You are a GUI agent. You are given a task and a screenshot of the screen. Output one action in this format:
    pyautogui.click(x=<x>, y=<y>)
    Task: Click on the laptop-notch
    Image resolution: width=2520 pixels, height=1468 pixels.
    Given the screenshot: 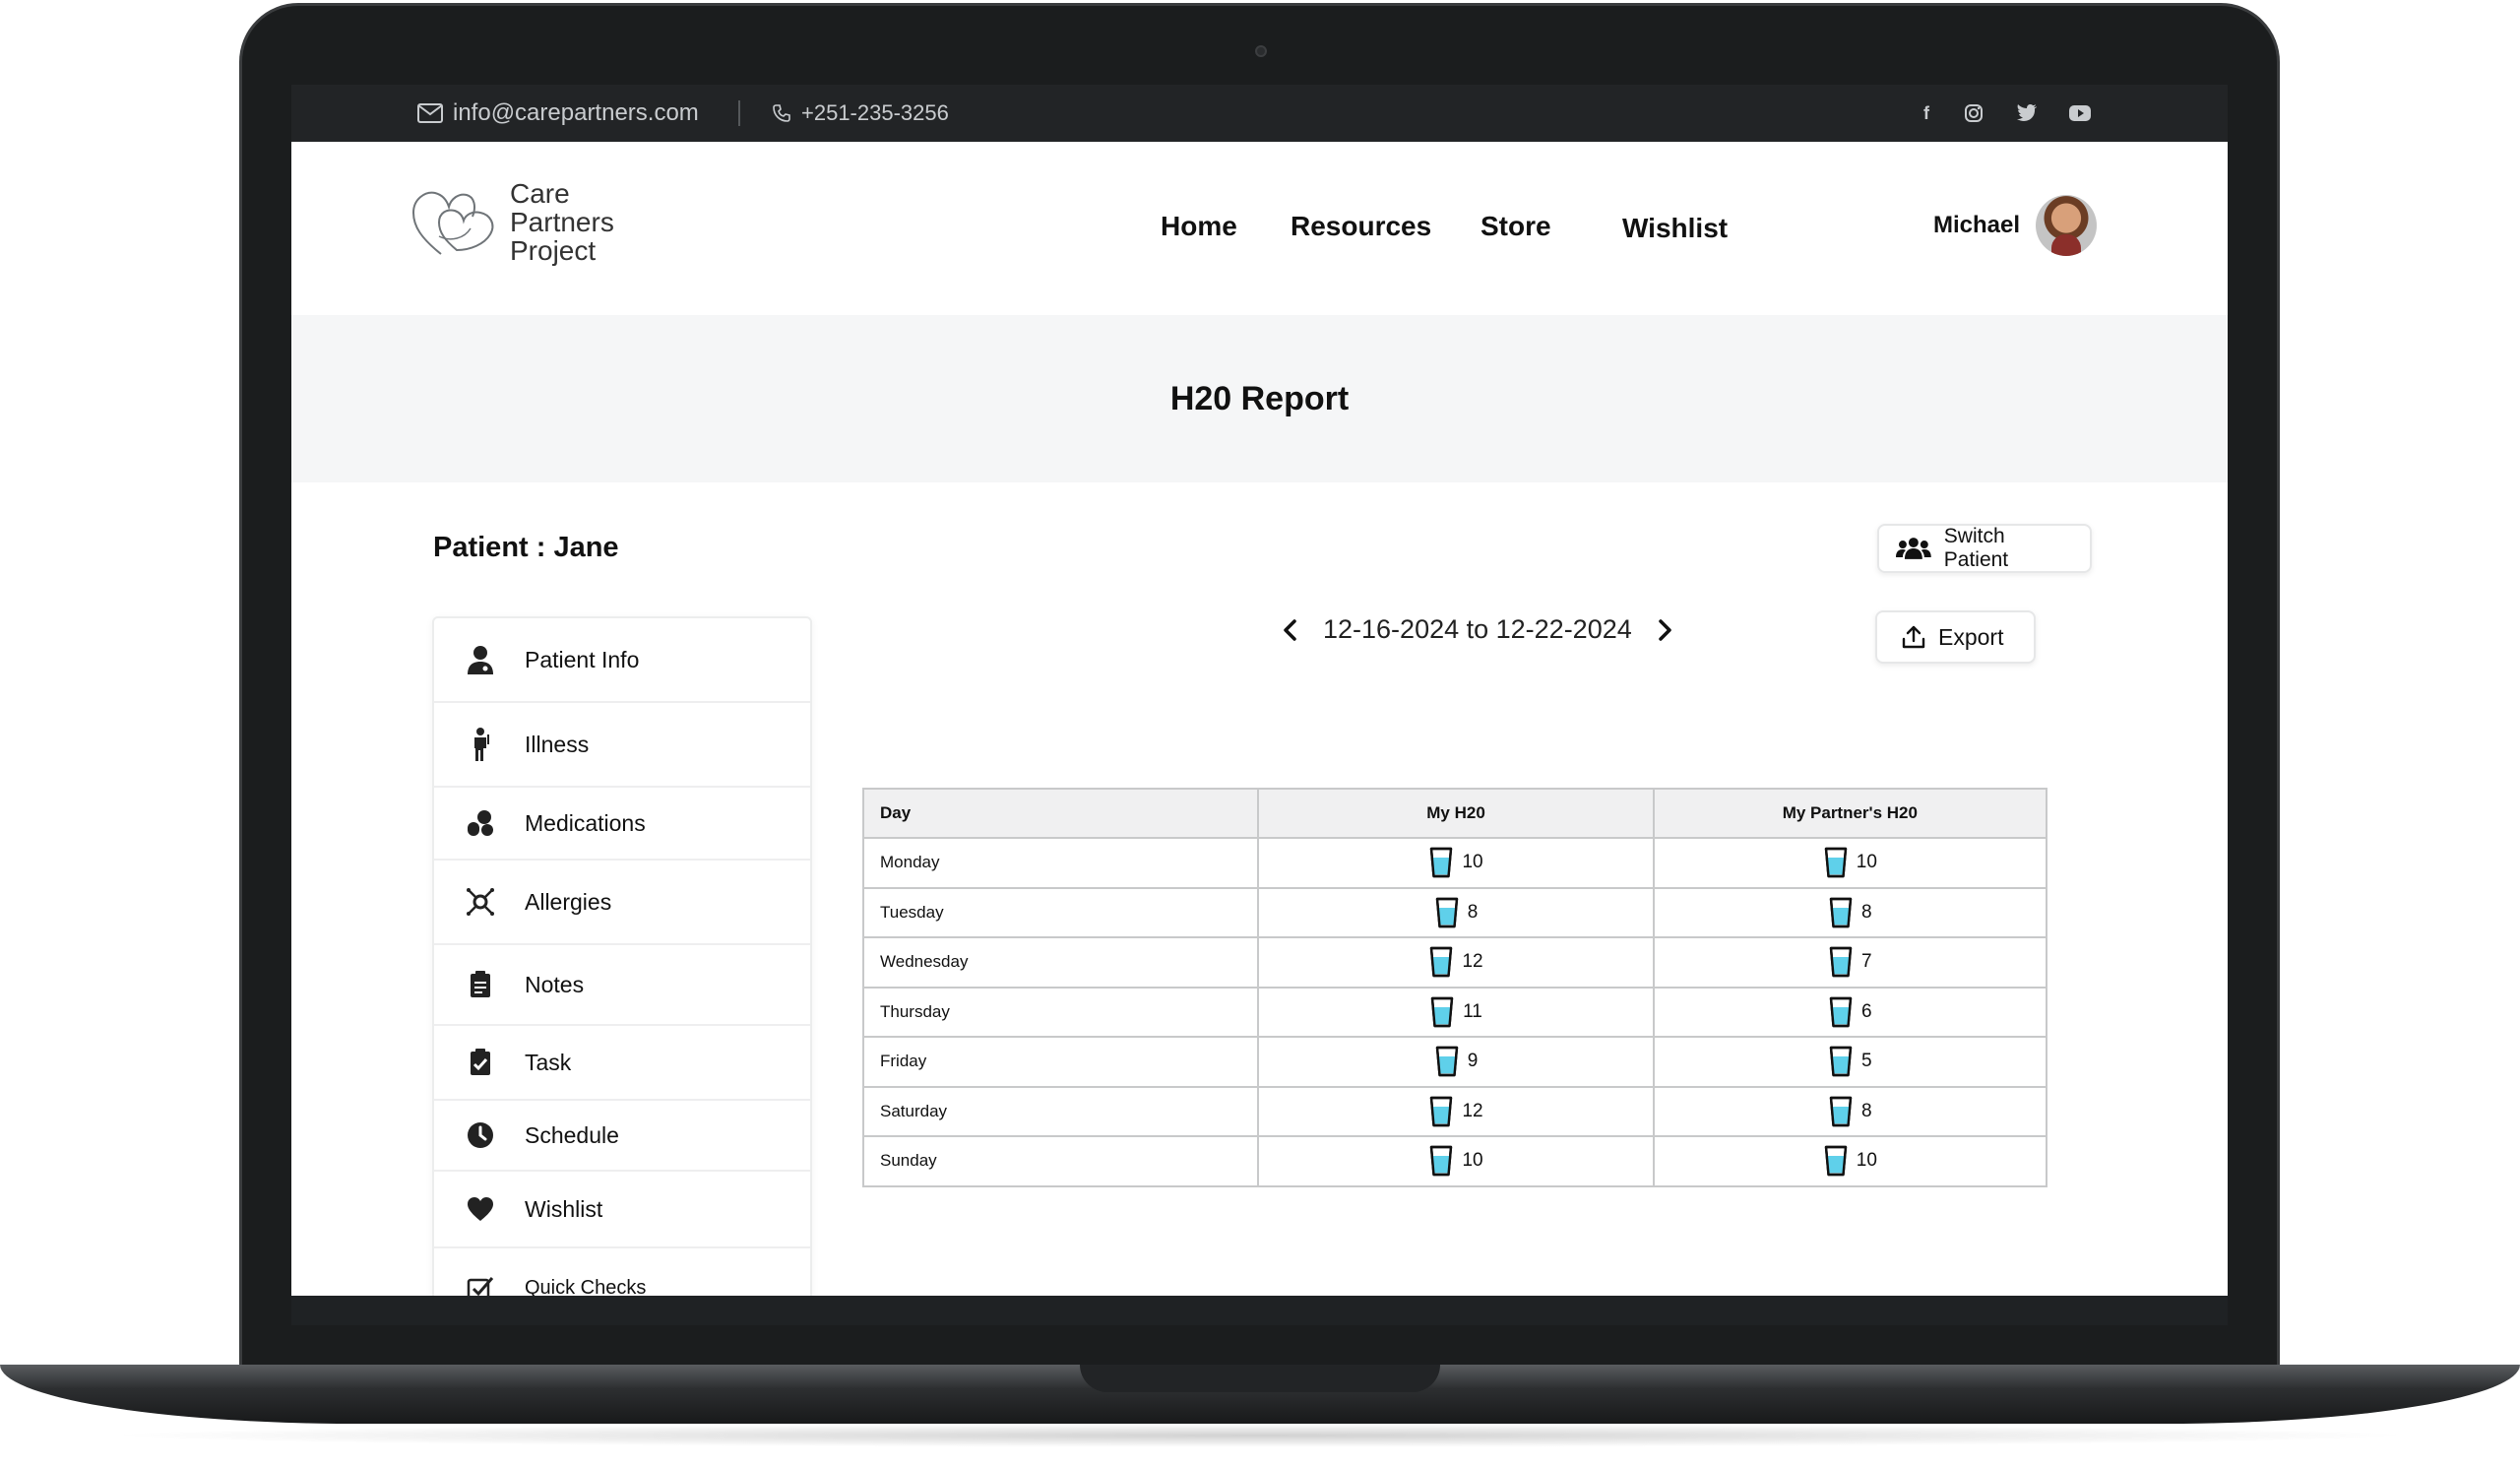 What is the action you would take?
    pyautogui.click(x=1260, y=1378)
    